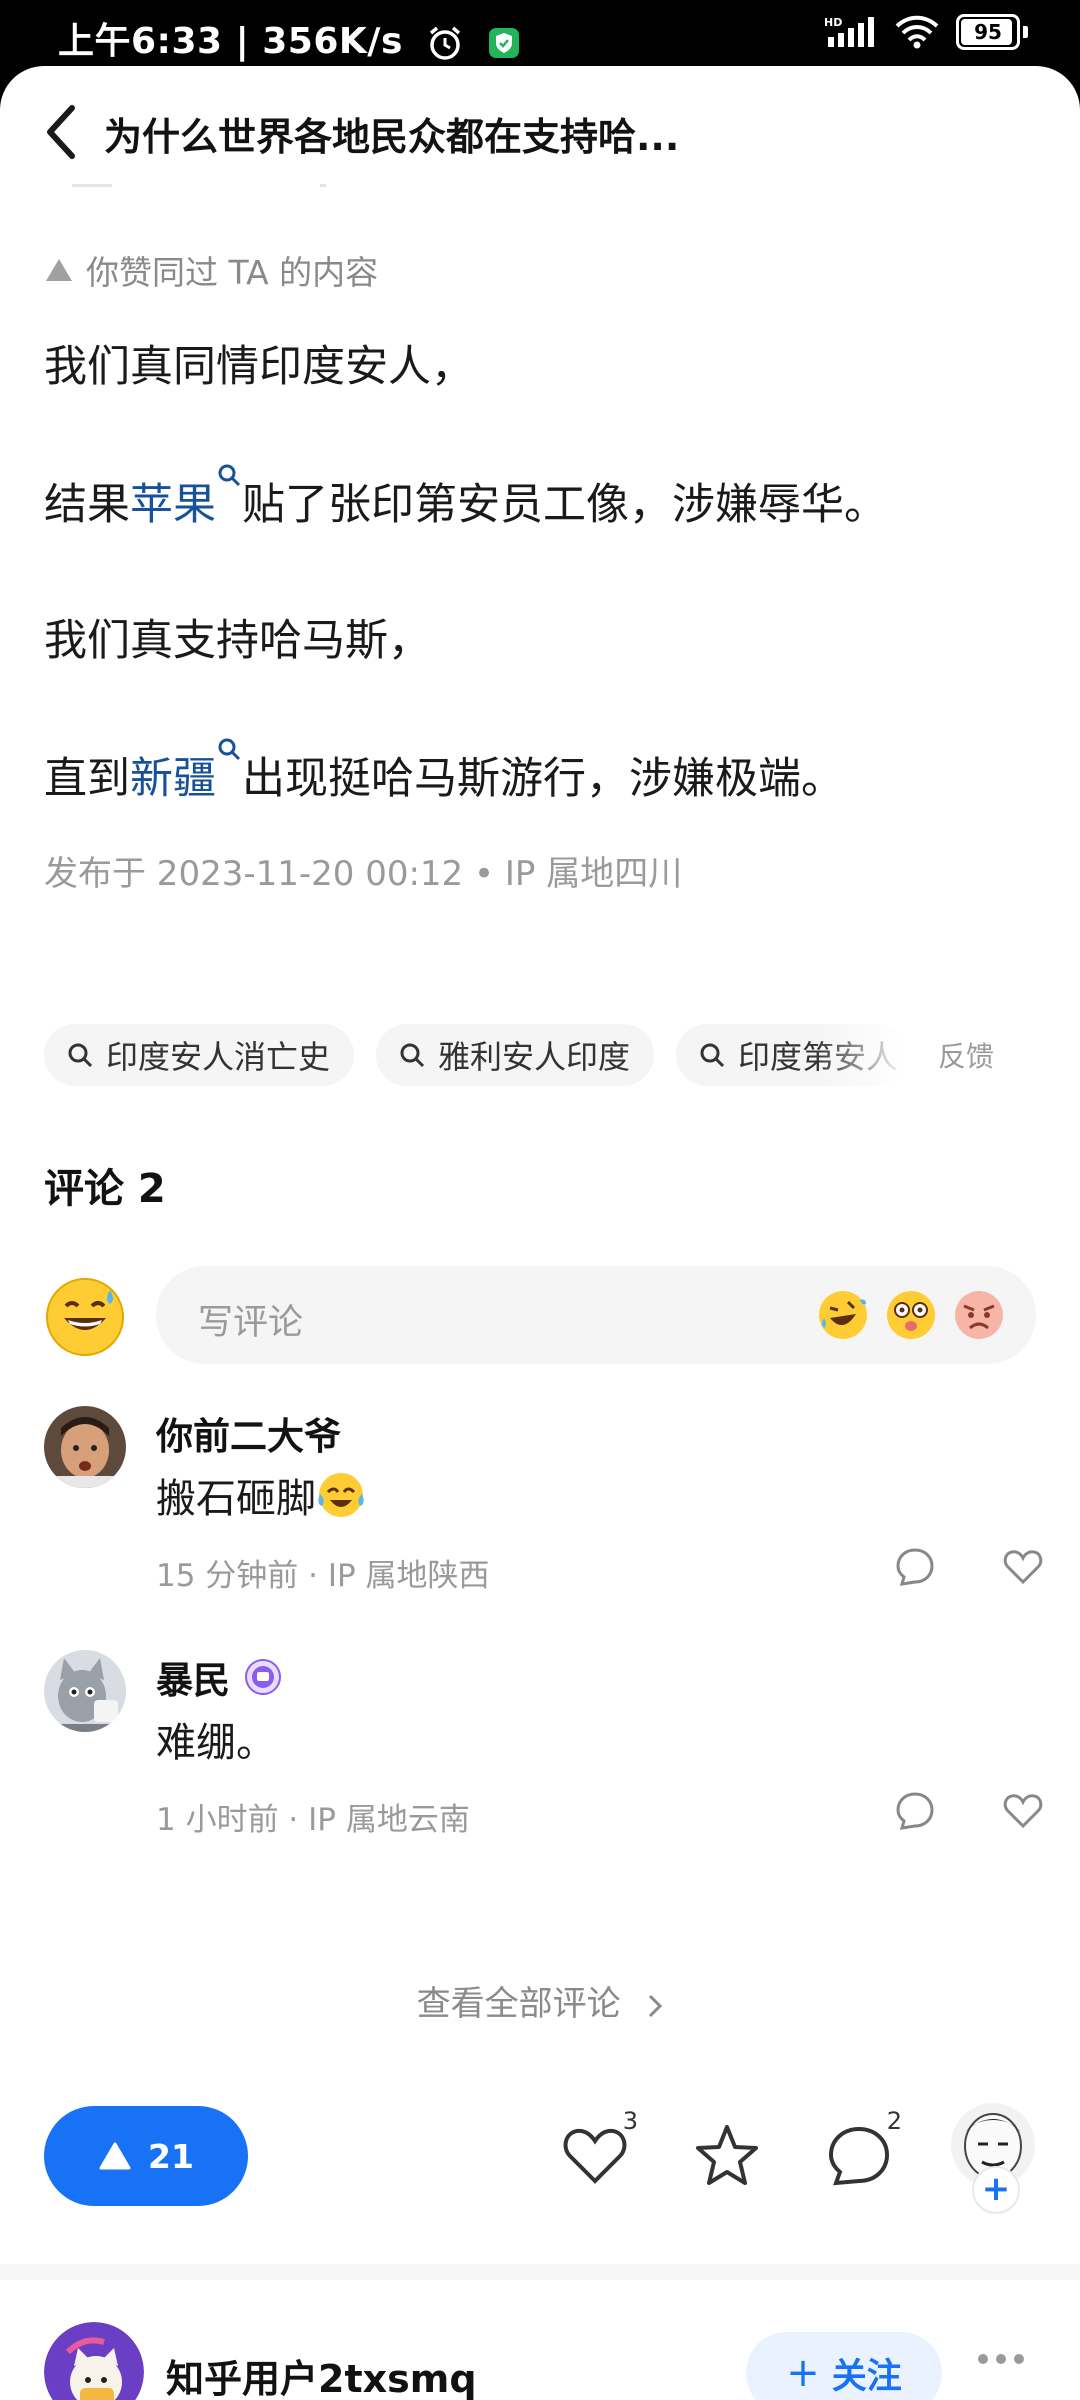  What do you see at coordinates (263, 1677) in the screenshot?
I see `member-badge-icon` at bounding box center [263, 1677].